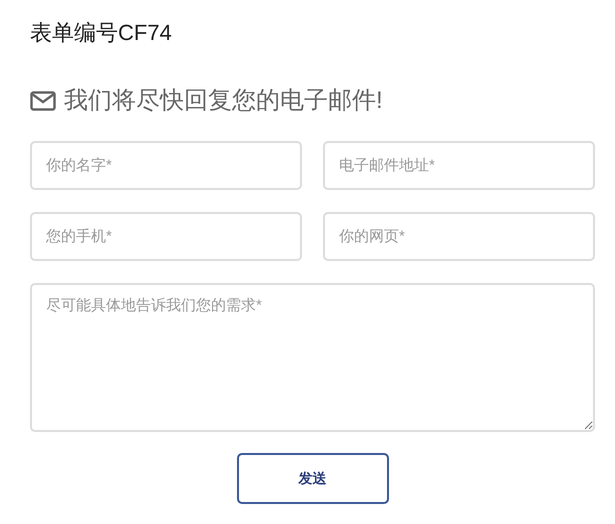 The image size is (615, 524). What do you see at coordinates (43, 101) in the screenshot?
I see `mail-icon` at bounding box center [43, 101].